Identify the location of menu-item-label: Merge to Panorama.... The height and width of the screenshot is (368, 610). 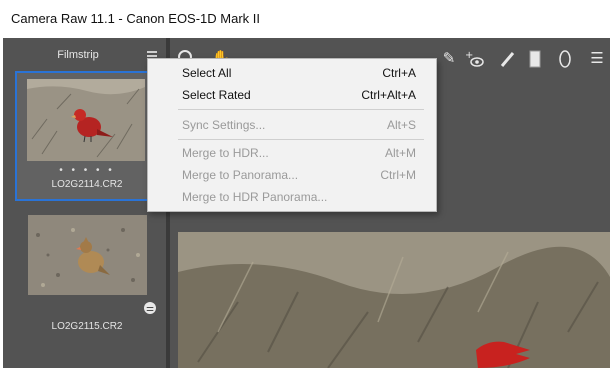
(240, 175).